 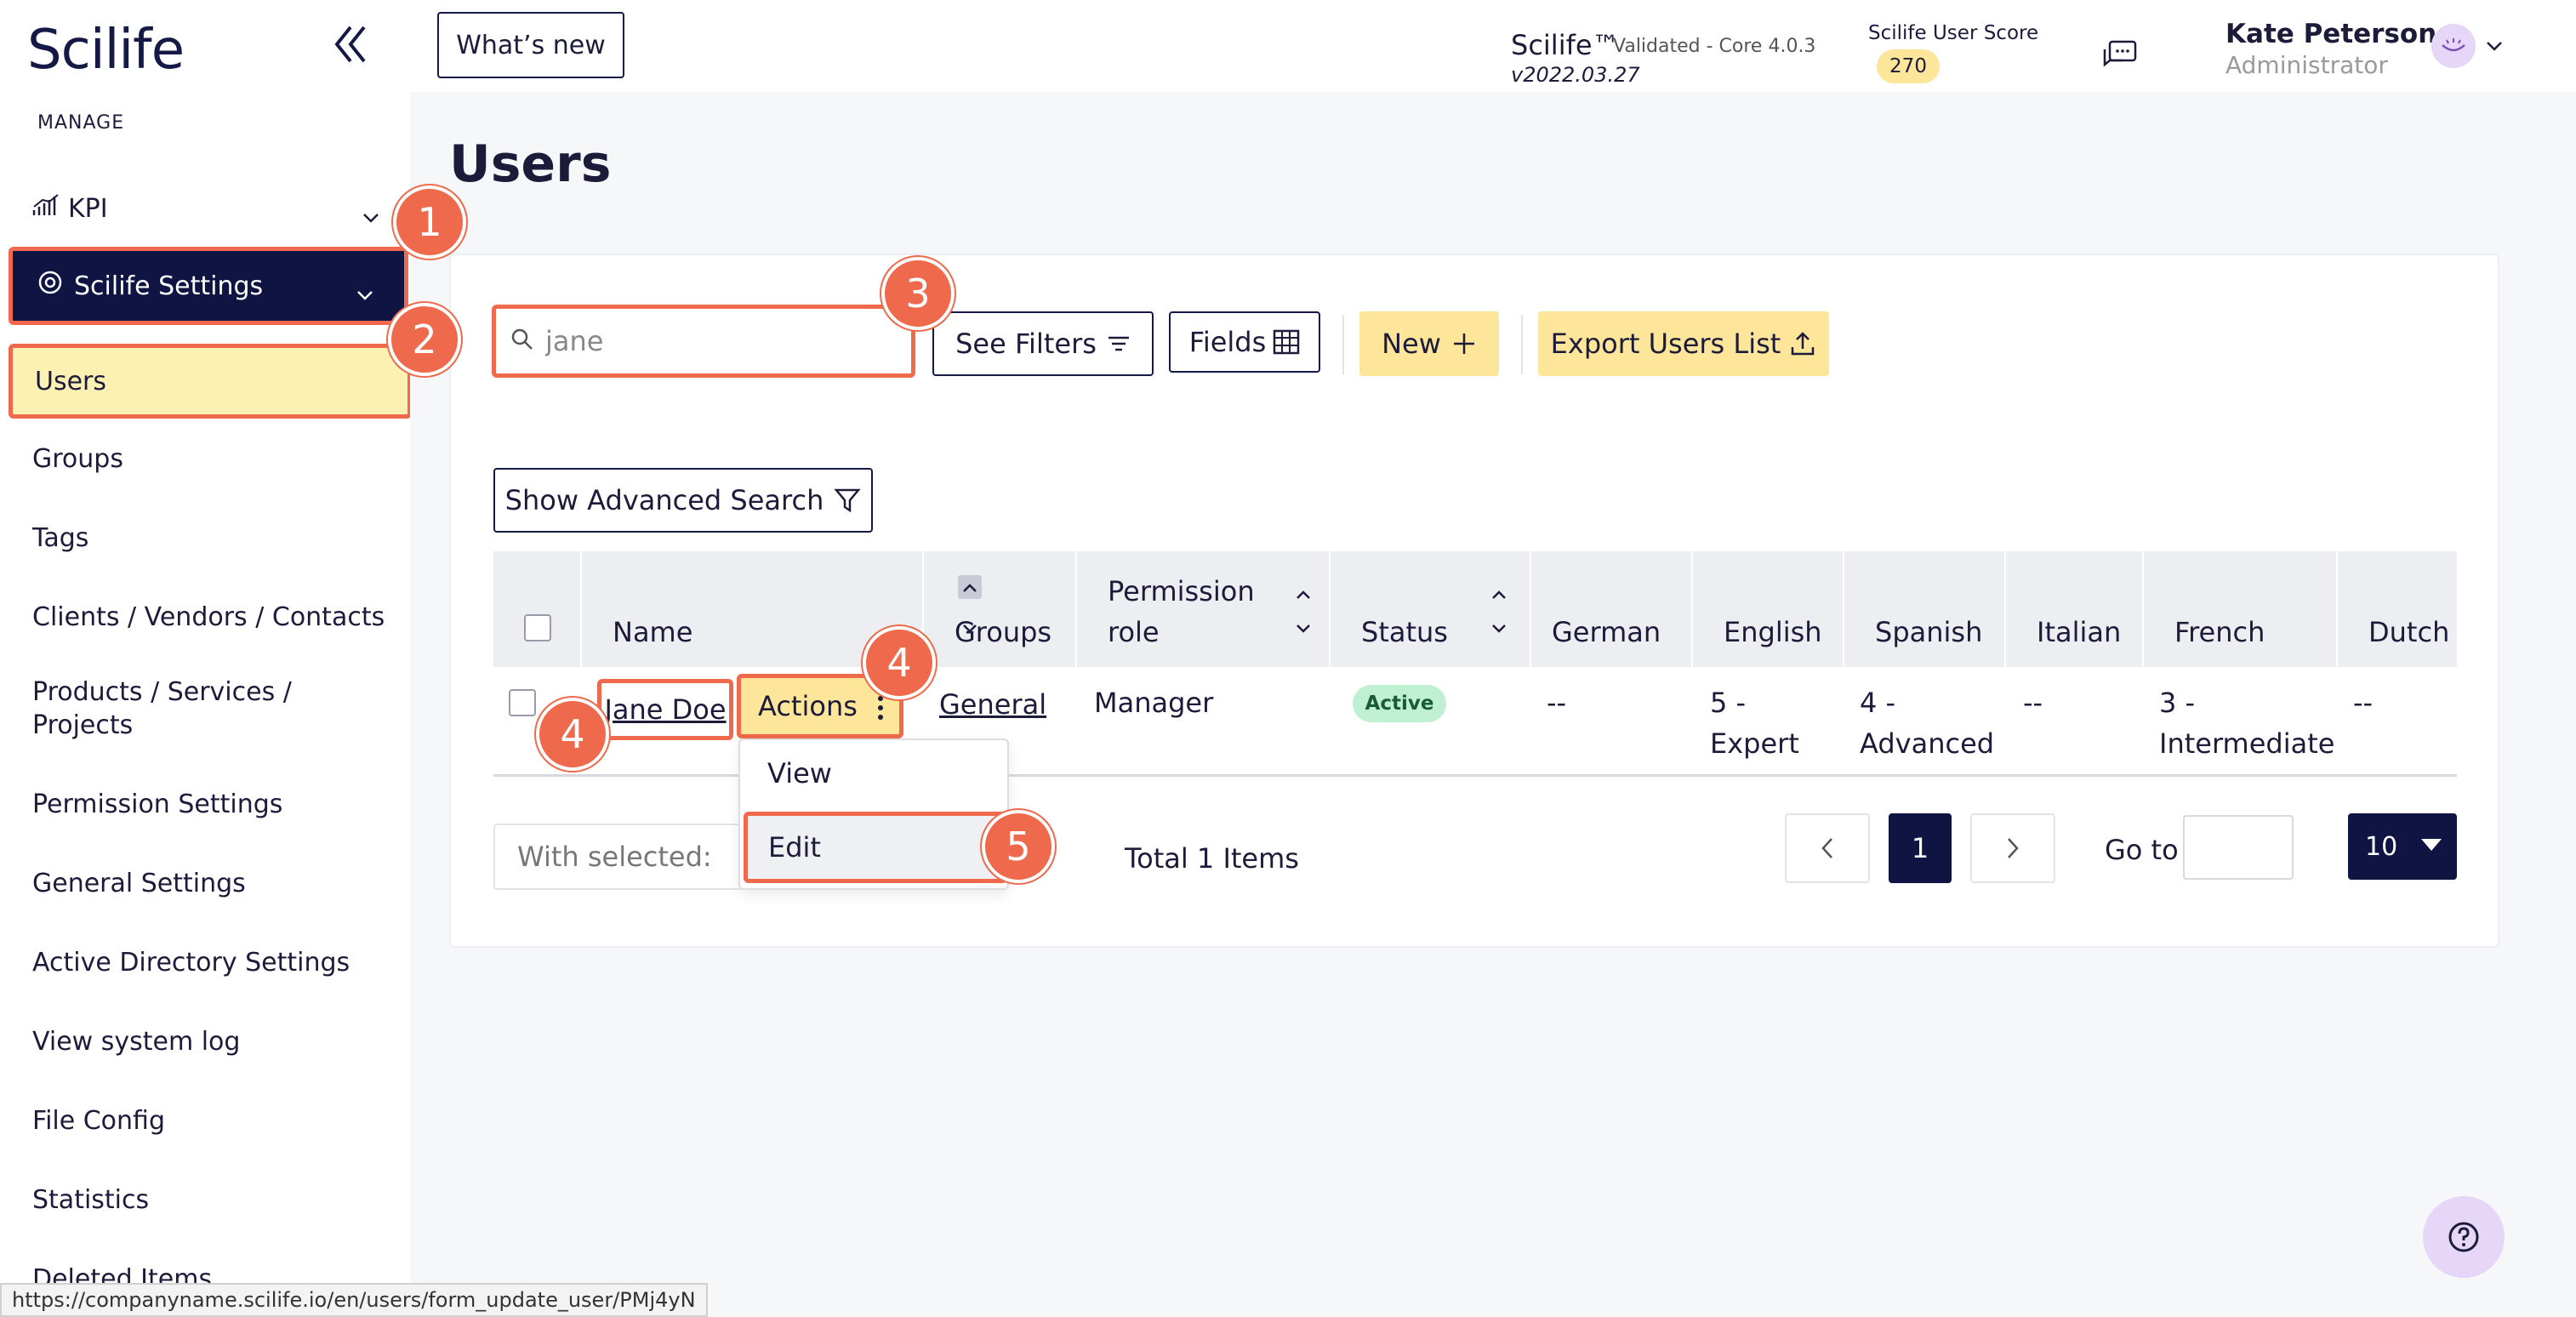 I want to click on header-french: French, so click(x=2241, y=609).